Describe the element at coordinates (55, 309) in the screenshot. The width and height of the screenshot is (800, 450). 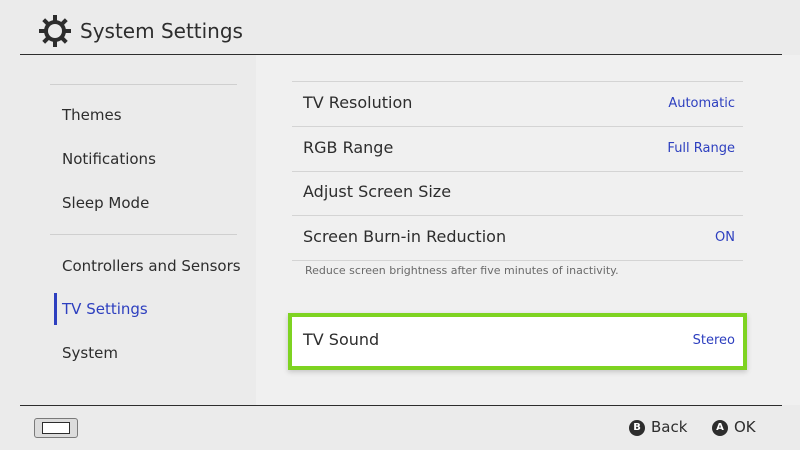
I see `active-indicator` at that location.